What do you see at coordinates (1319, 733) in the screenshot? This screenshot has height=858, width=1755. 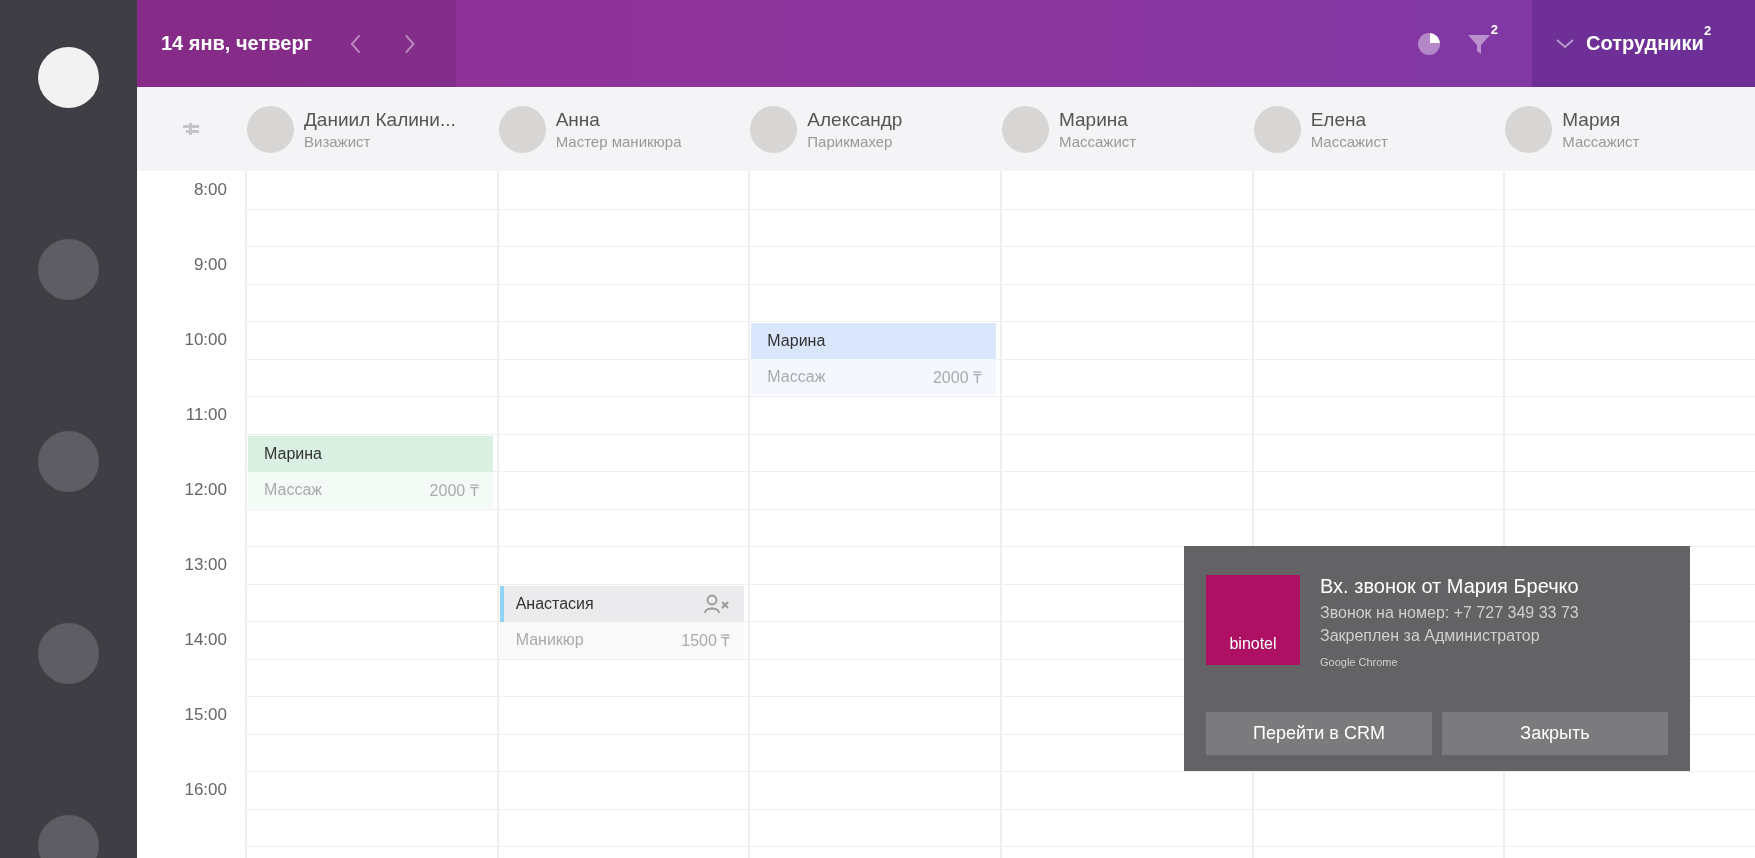 I see `open-crm-button: Перейти в CRM` at bounding box center [1319, 733].